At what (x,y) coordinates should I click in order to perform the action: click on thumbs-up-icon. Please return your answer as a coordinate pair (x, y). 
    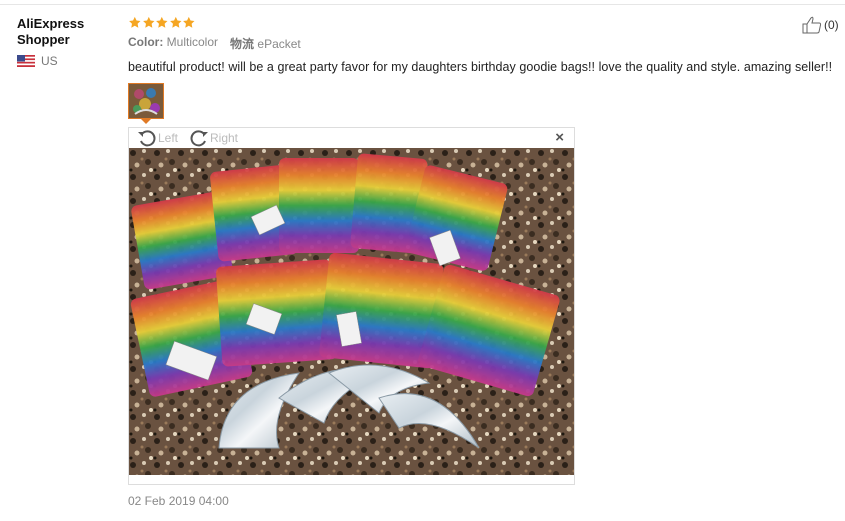
    Looking at the image, I should click on (812, 25).